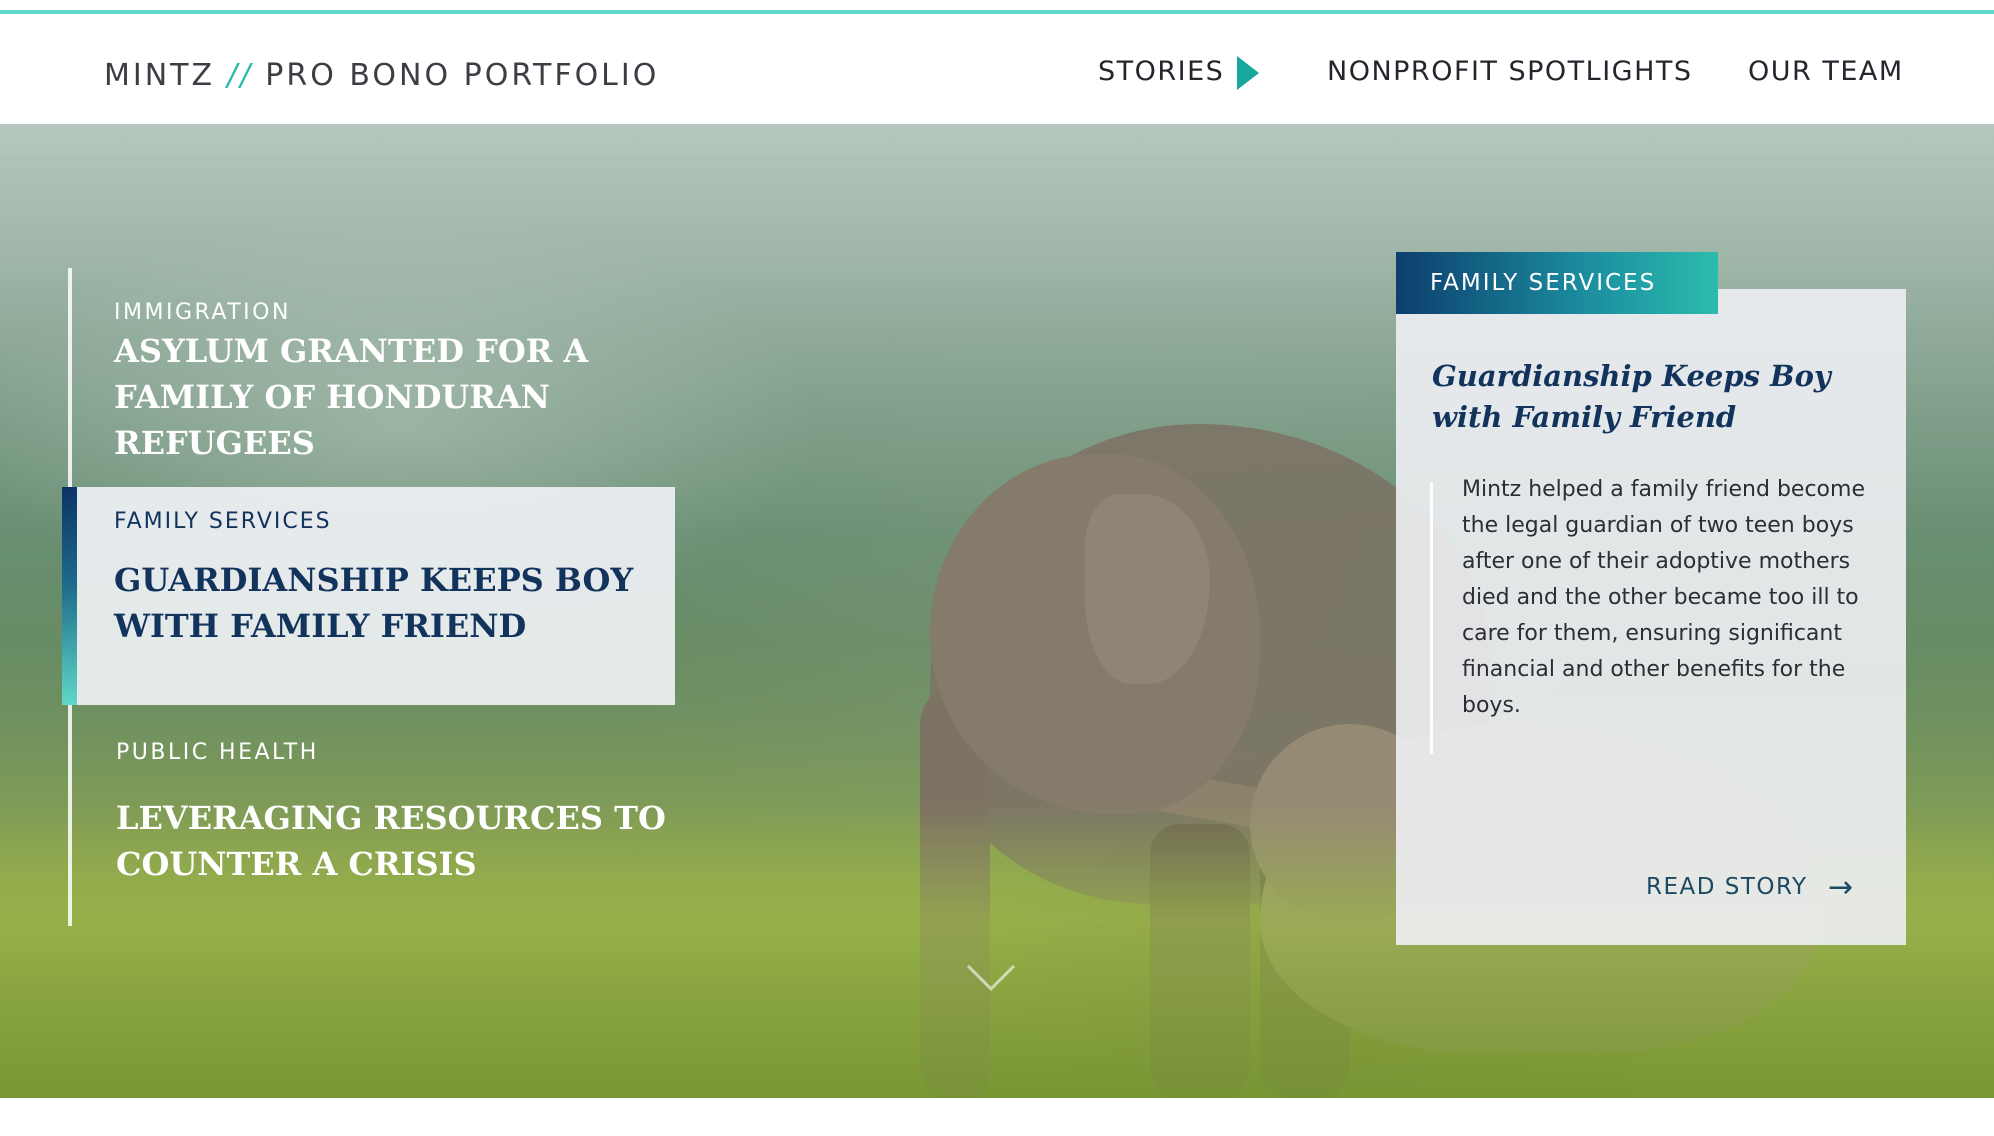 The width and height of the screenshot is (1994, 1136). I want to click on brand-name: MINTZ, so click(160, 75).